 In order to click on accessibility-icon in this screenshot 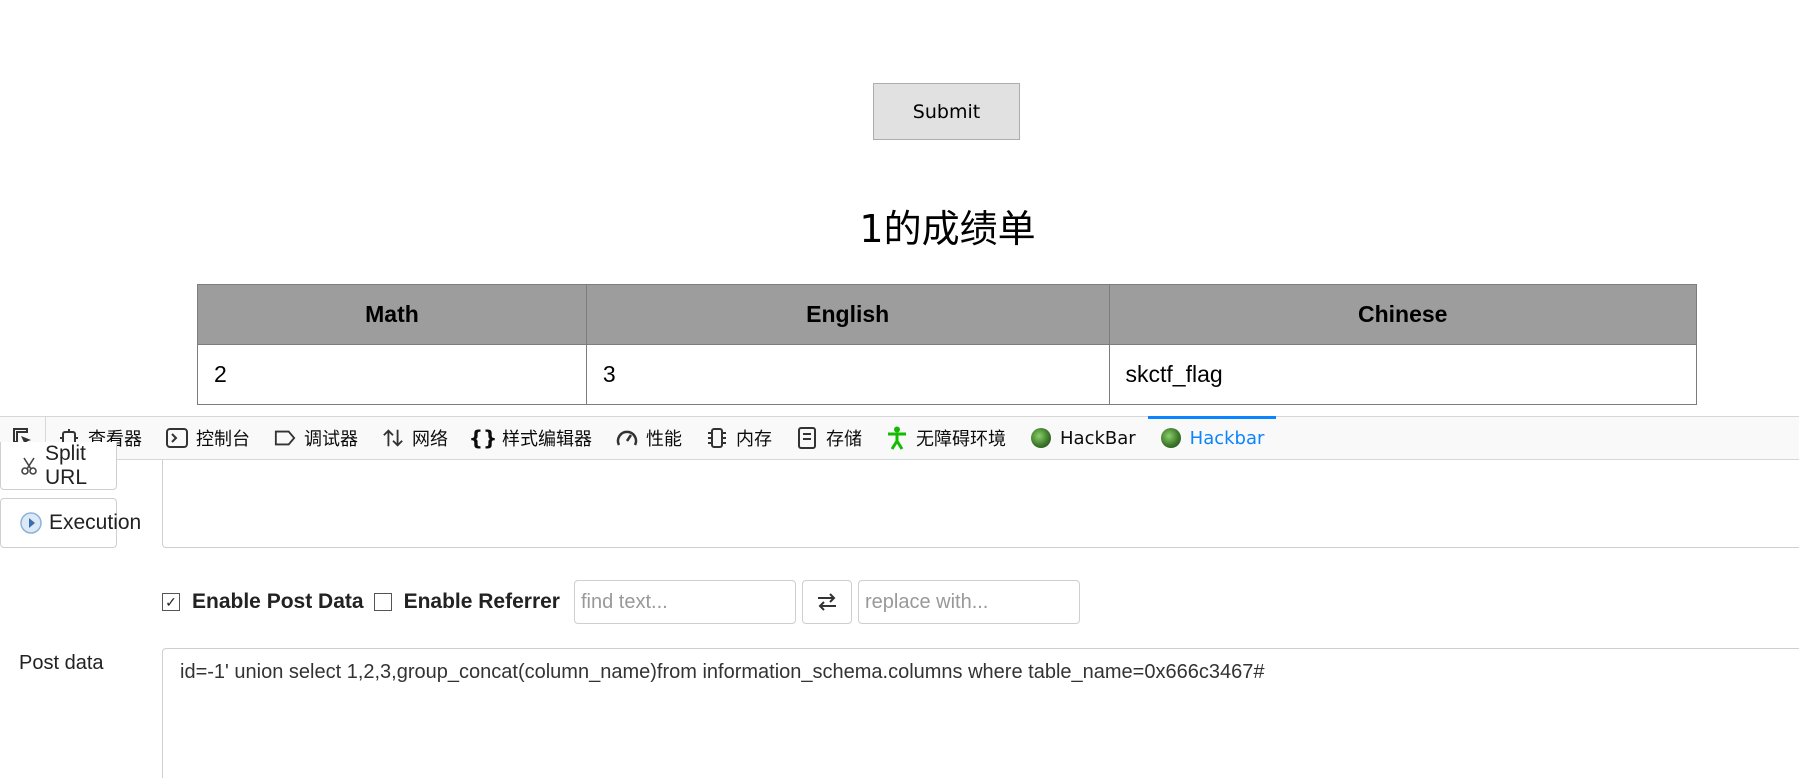, I will do `click(897, 438)`.